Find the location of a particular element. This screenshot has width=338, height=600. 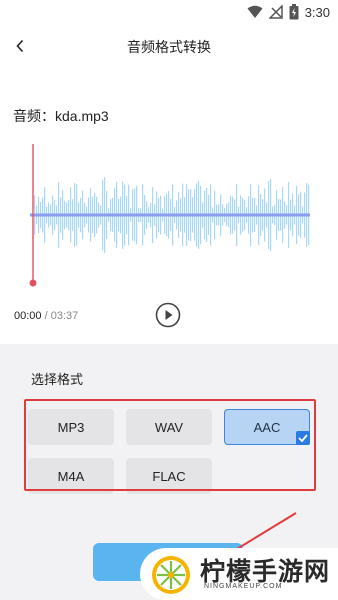

status-bar: 3:30 is located at coordinates (169, 12).